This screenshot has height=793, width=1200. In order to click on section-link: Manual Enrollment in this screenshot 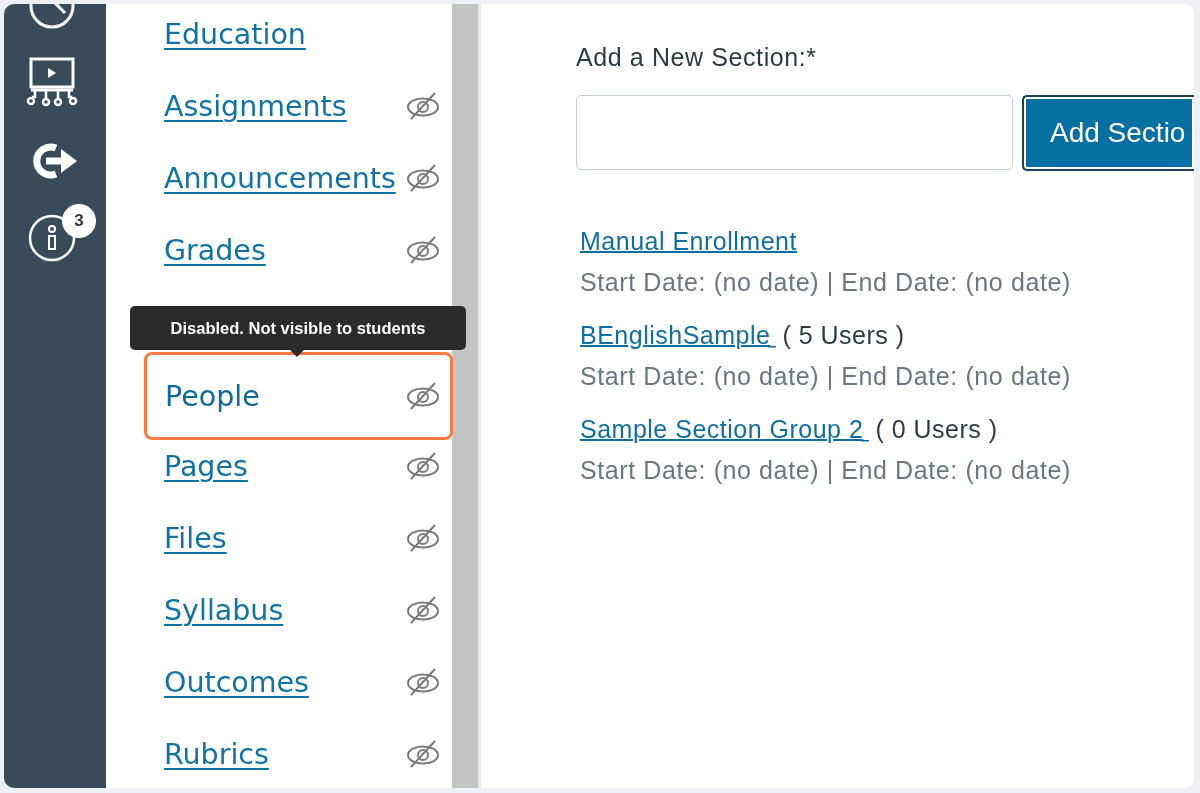, I will do `click(688, 241)`.